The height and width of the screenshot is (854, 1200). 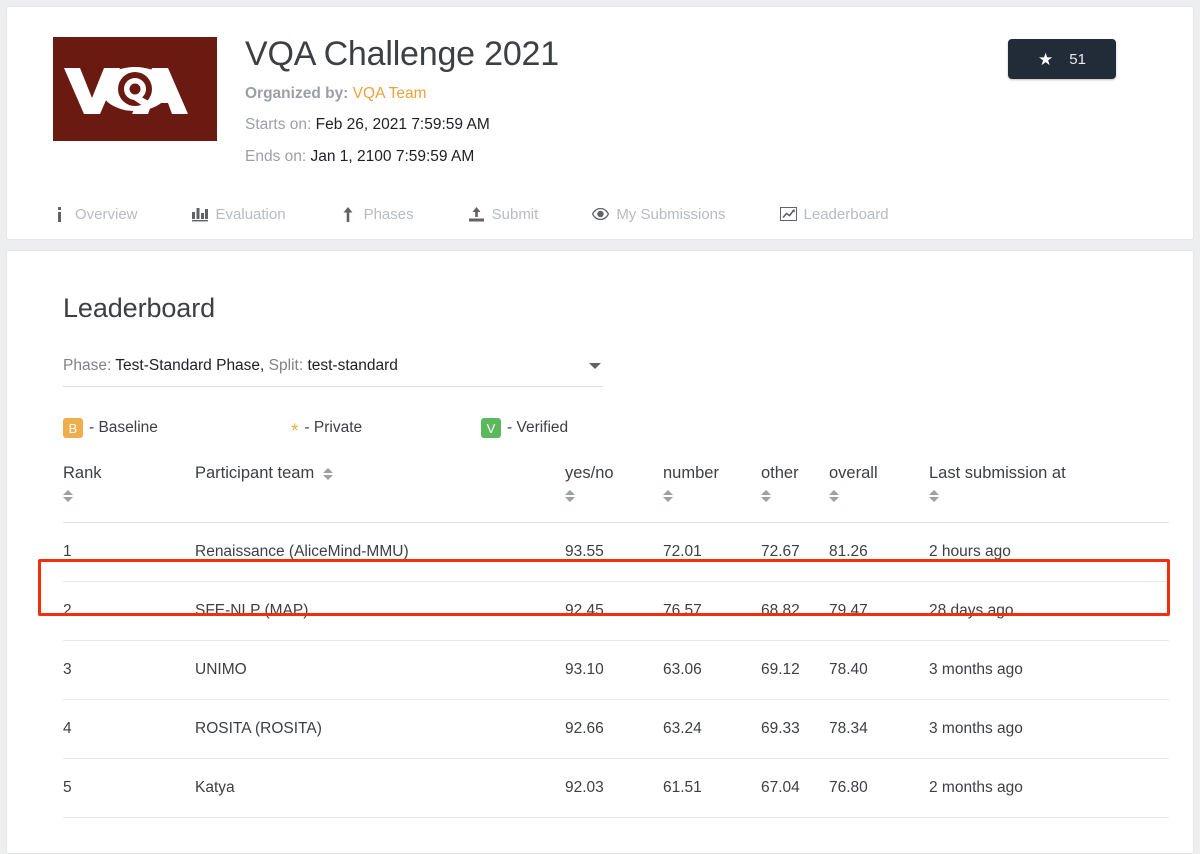 I want to click on cell-team: UNIMO, so click(x=356, y=670).